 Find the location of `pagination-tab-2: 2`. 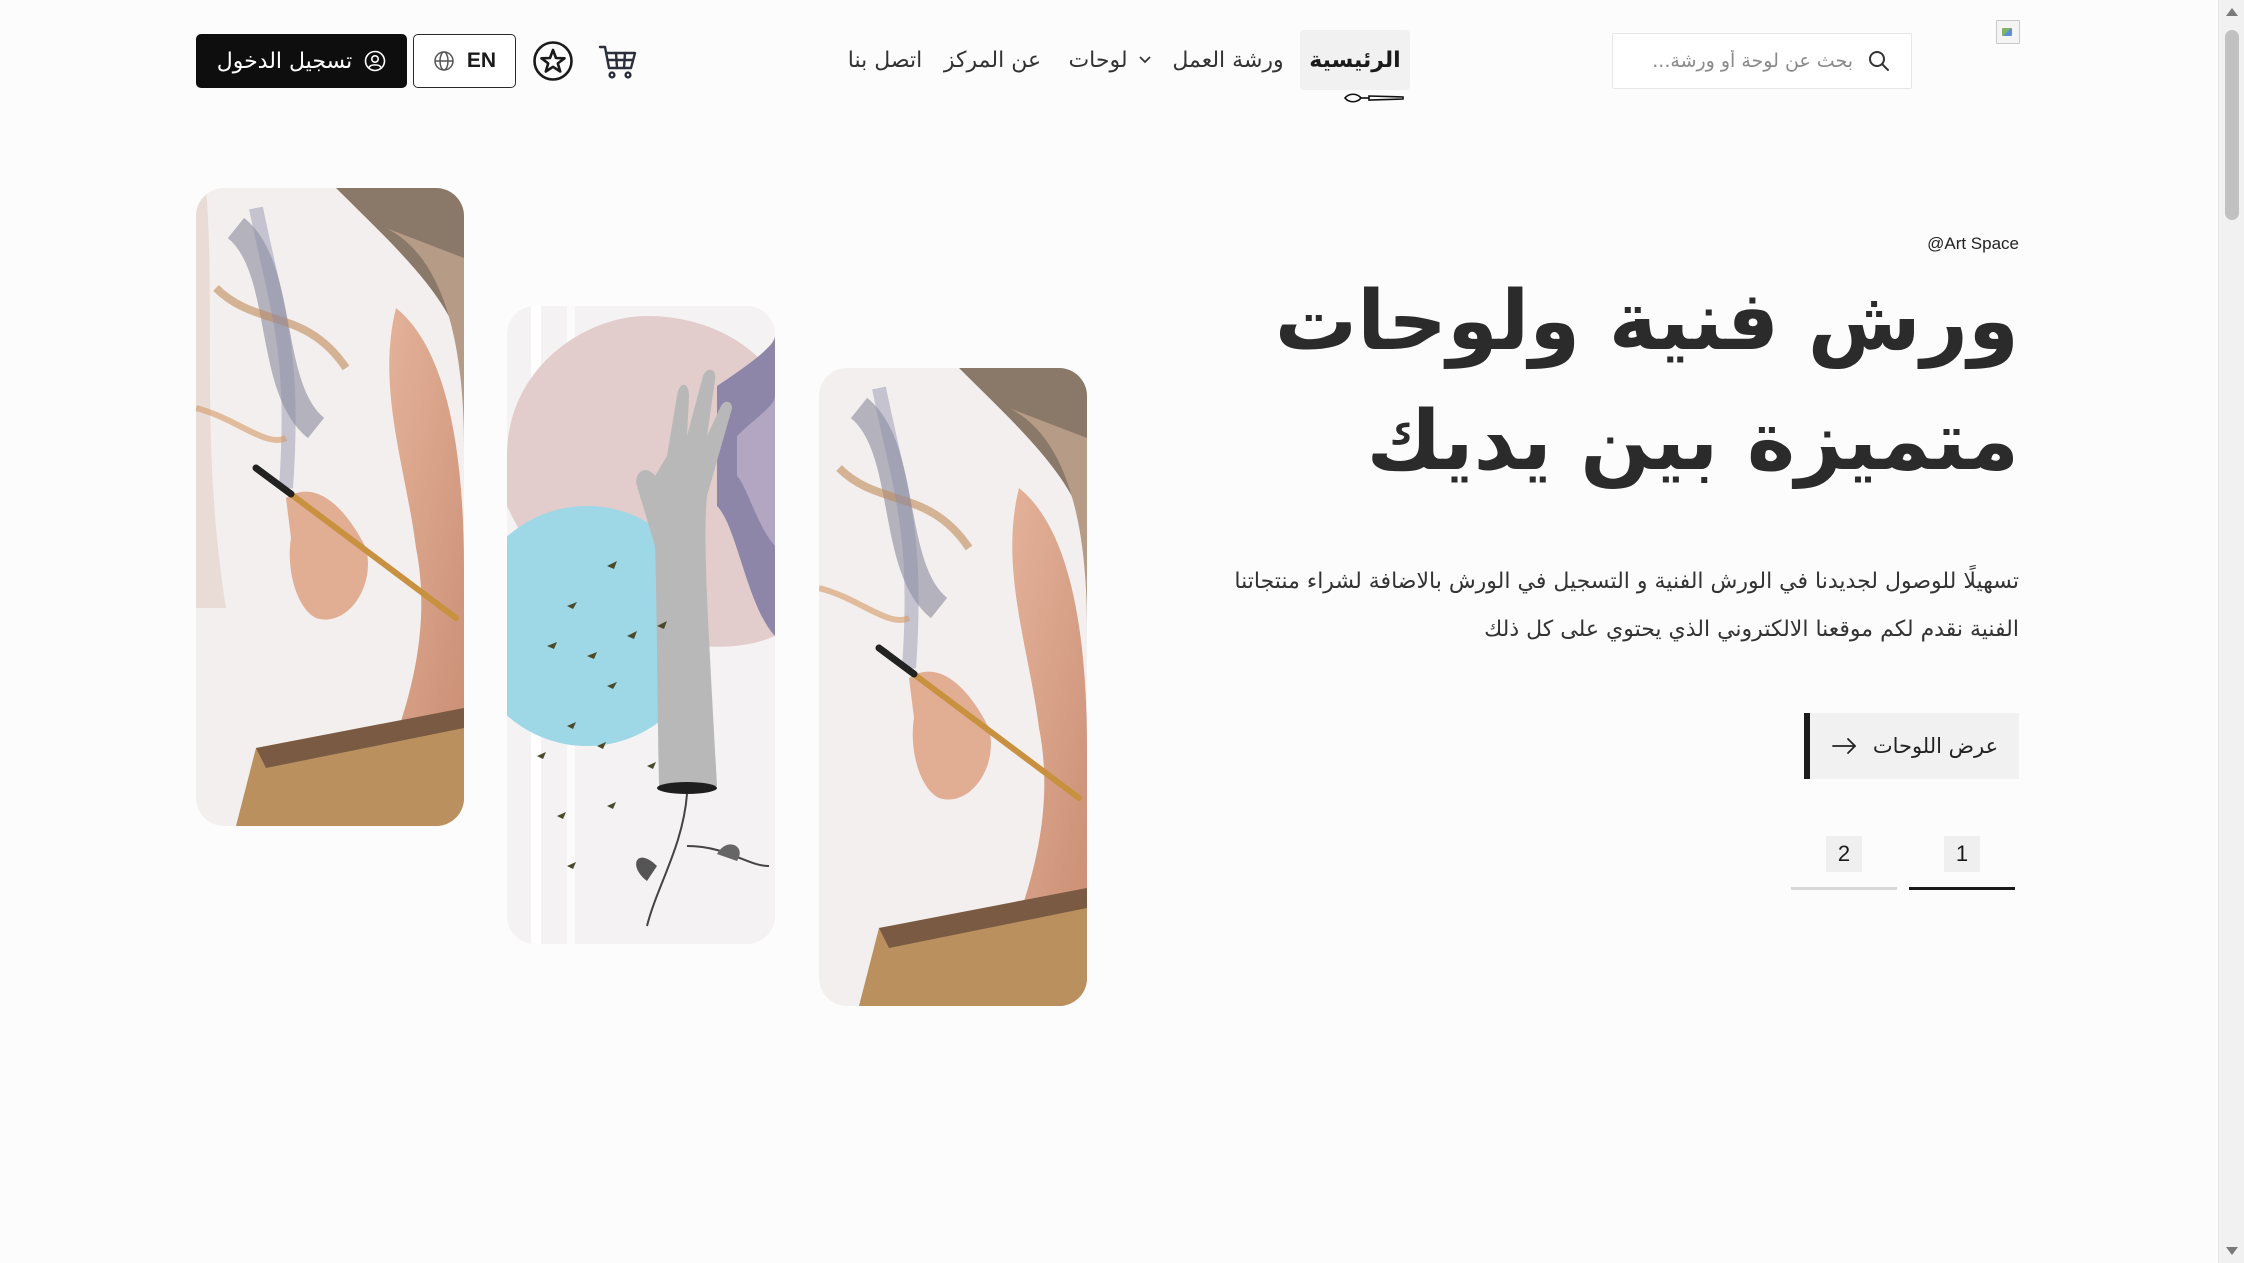

pagination-tab-2: 2 is located at coordinates (1844, 863).